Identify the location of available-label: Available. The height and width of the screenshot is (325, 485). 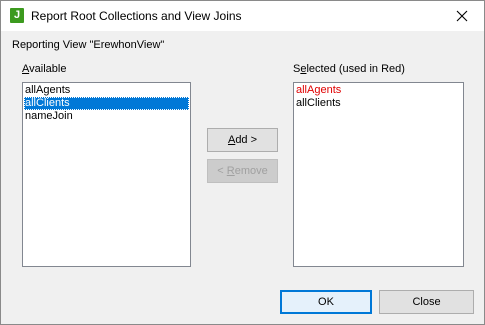
(44, 69).